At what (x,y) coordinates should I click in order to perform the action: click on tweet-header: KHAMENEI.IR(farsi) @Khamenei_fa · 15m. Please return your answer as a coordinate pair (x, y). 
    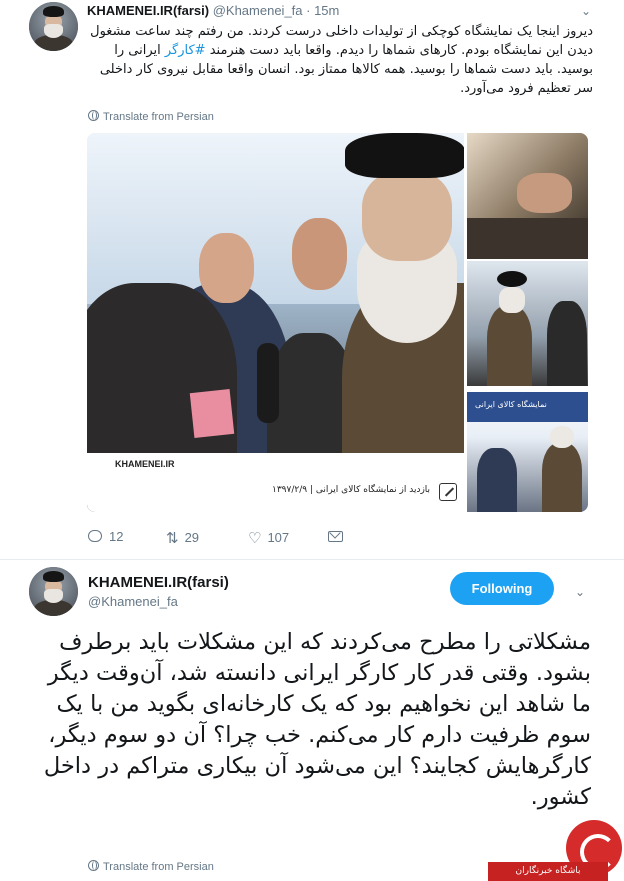
    Looking at the image, I should click on (213, 10).